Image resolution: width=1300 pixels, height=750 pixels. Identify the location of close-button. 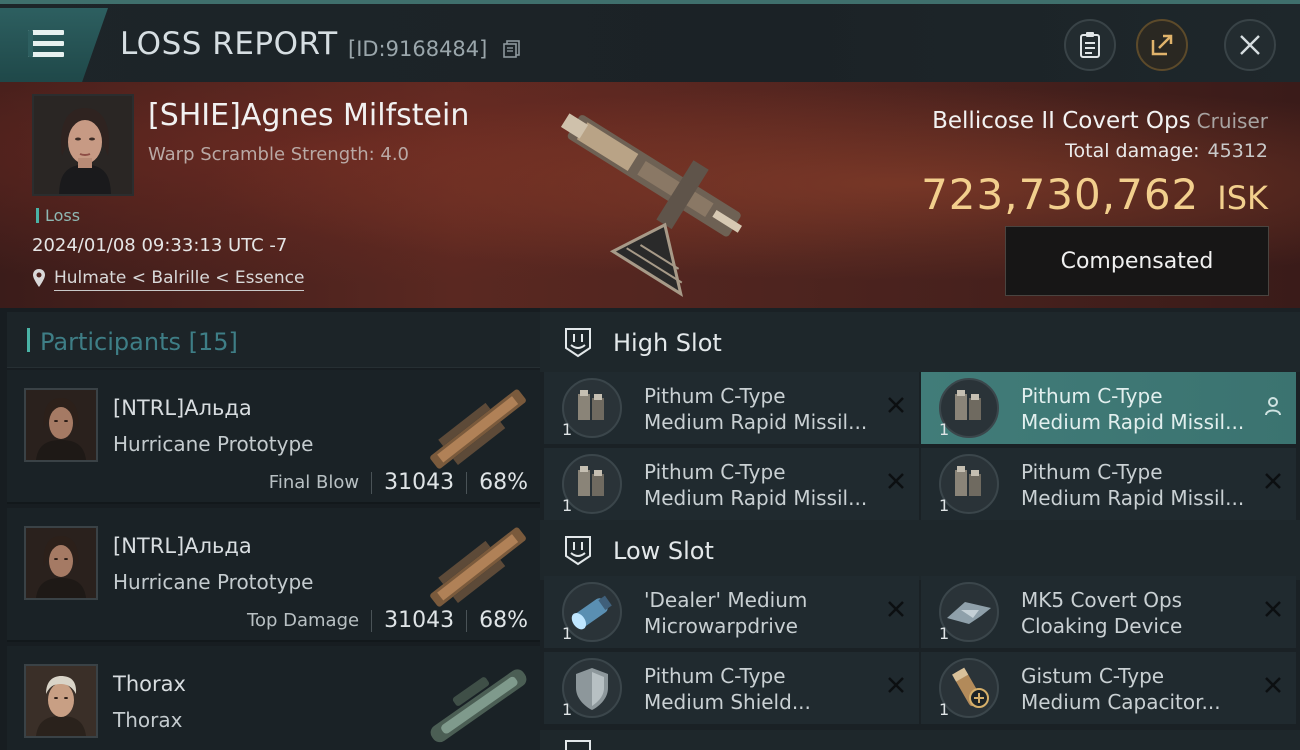
(1250, 45).